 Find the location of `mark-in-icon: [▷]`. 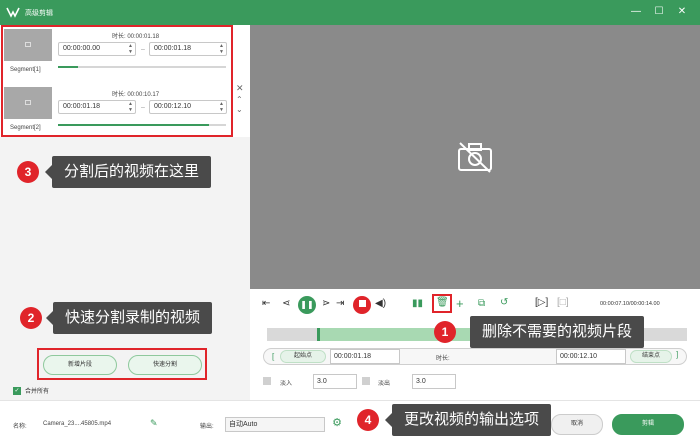

mark-in-icon: [▷] is located at coordinates (541, 302).